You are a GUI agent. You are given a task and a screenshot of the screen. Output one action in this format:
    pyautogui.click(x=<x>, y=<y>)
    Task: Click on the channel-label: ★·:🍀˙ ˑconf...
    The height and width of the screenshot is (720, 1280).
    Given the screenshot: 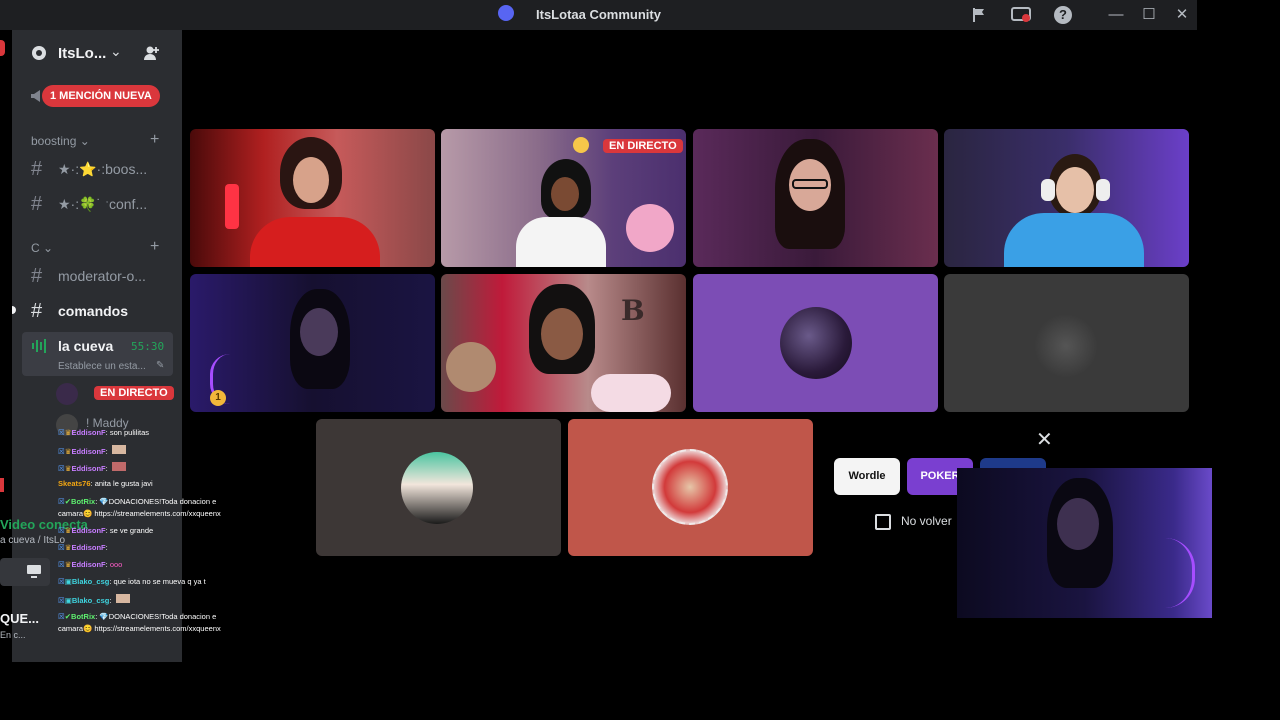 What is the action you would take?
    pyautogui.click(x=103, y=204)
    